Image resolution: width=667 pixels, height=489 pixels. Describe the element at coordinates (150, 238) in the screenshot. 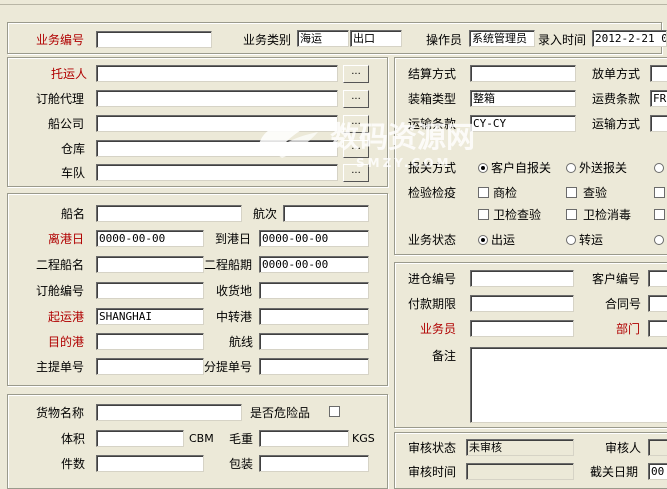

I see `departure-date-input: 0000-00-00` at that location.